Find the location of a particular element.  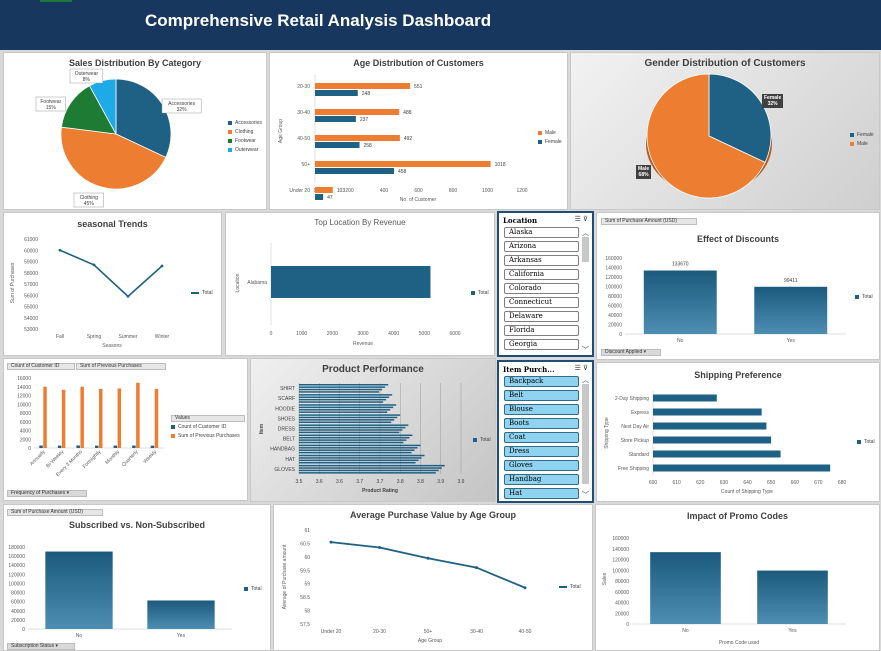

subscribed-legend: Total is located at coordinates (253, 589).